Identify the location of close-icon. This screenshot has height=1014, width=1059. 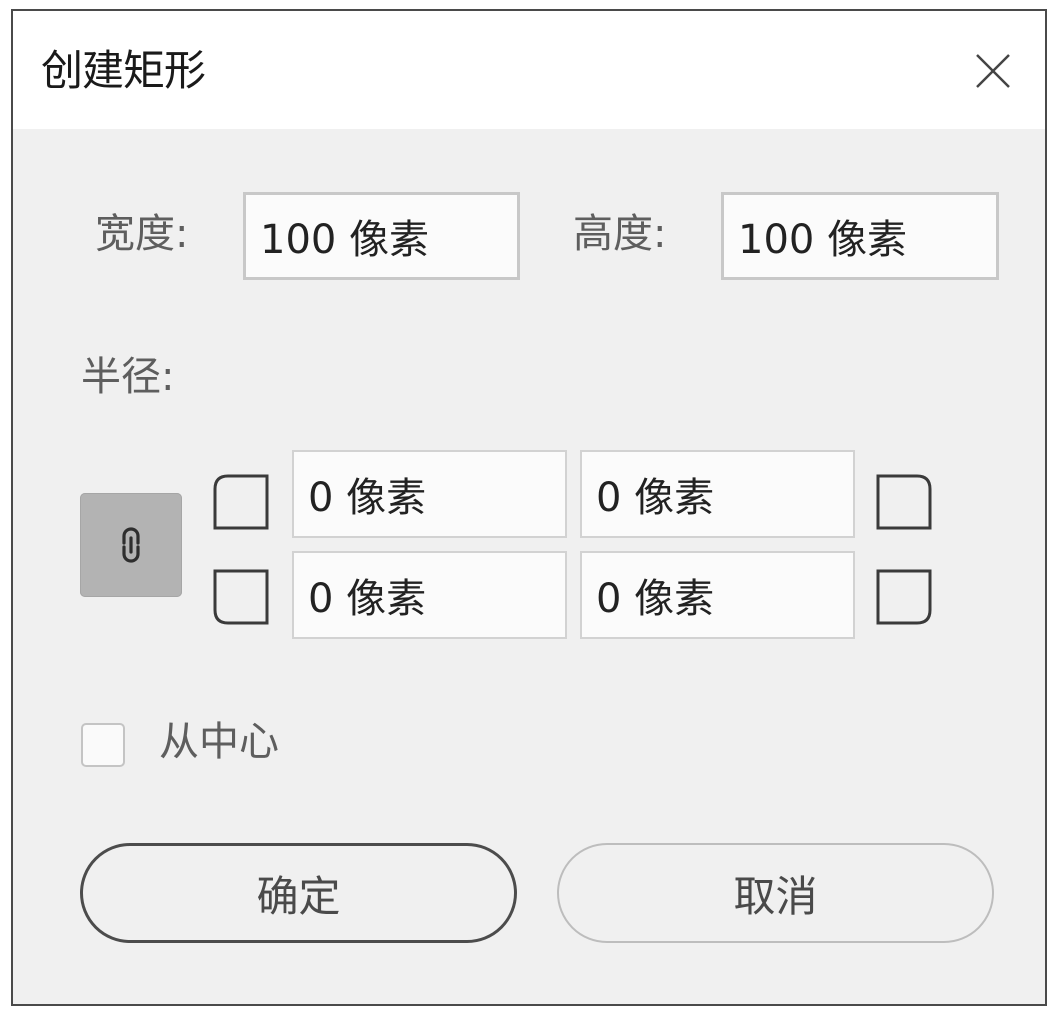
(993, 71).